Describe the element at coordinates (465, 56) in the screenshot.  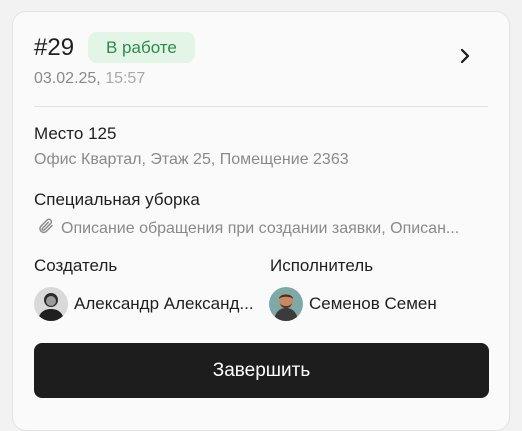
I see `chevron-right-icon` at that location.